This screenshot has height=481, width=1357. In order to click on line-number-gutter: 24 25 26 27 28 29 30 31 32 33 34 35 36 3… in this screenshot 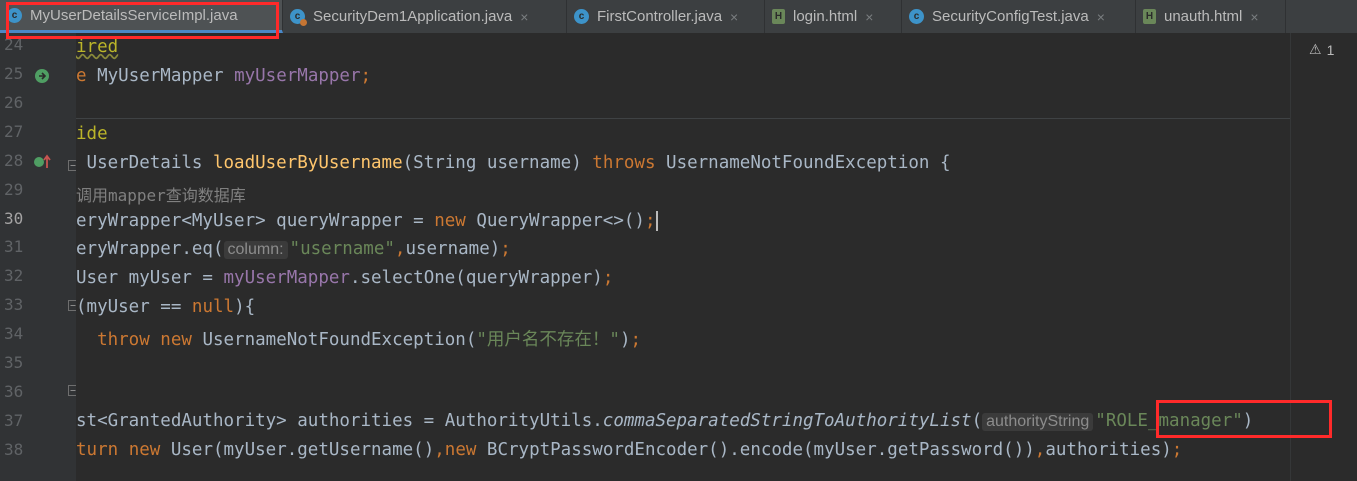, I will do `click(39, 257)`.